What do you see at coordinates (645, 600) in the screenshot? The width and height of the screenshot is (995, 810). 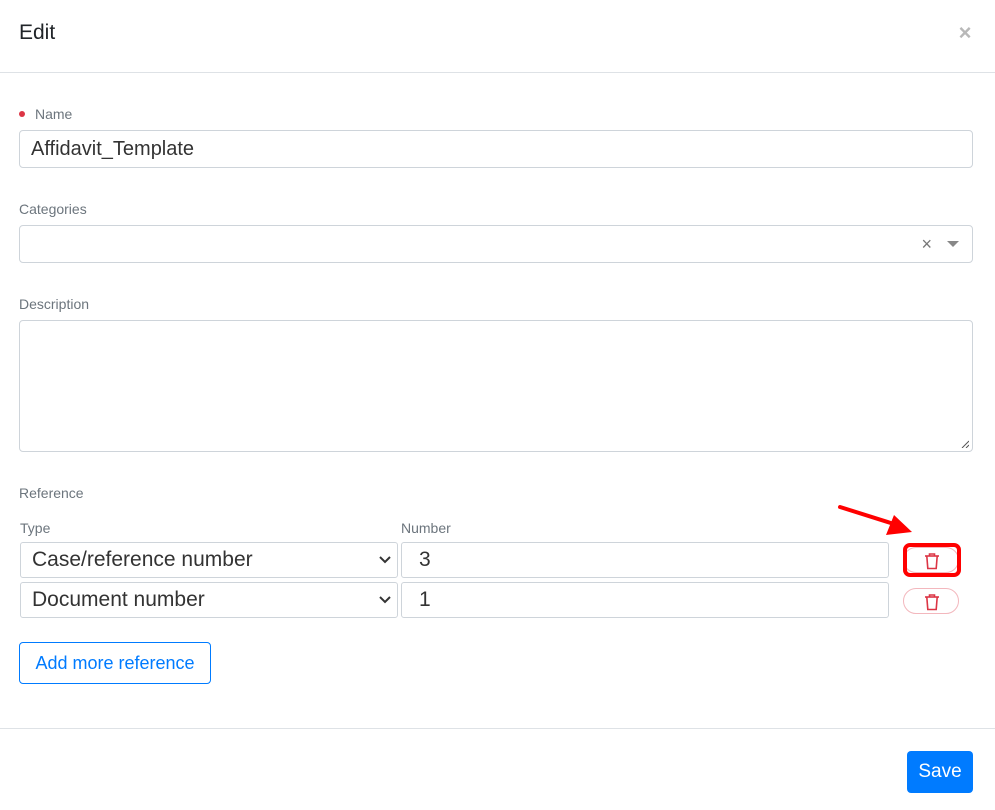 I see `reference-number-input: 1` at bounding box center [645, 600].